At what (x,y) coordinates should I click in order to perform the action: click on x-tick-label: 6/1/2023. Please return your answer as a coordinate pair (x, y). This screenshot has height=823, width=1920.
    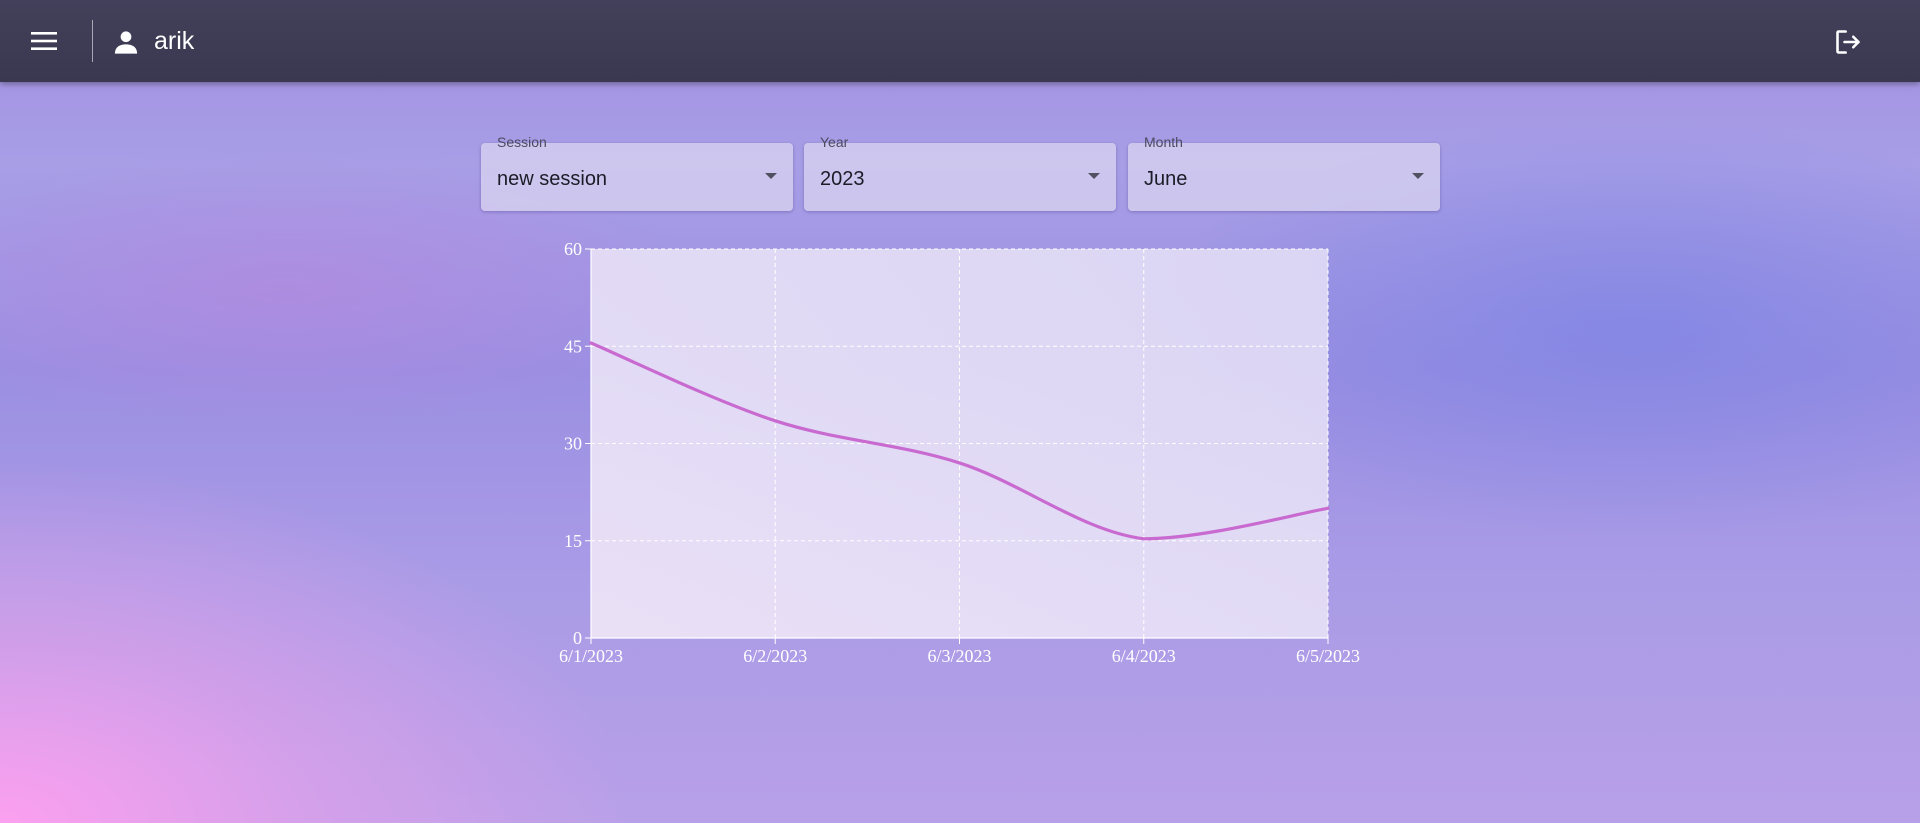
    Looking at the image, I should click on (591, 656).